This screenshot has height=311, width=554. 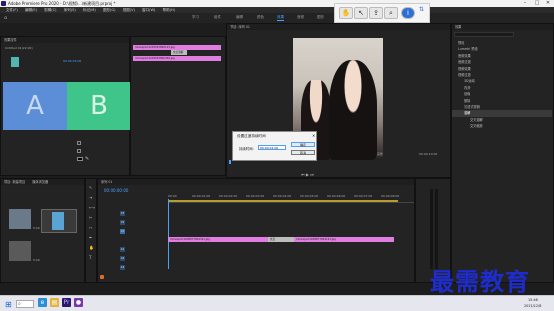 I want to click on duration-input: 00:00:01:00, so click(x=272, y=147).